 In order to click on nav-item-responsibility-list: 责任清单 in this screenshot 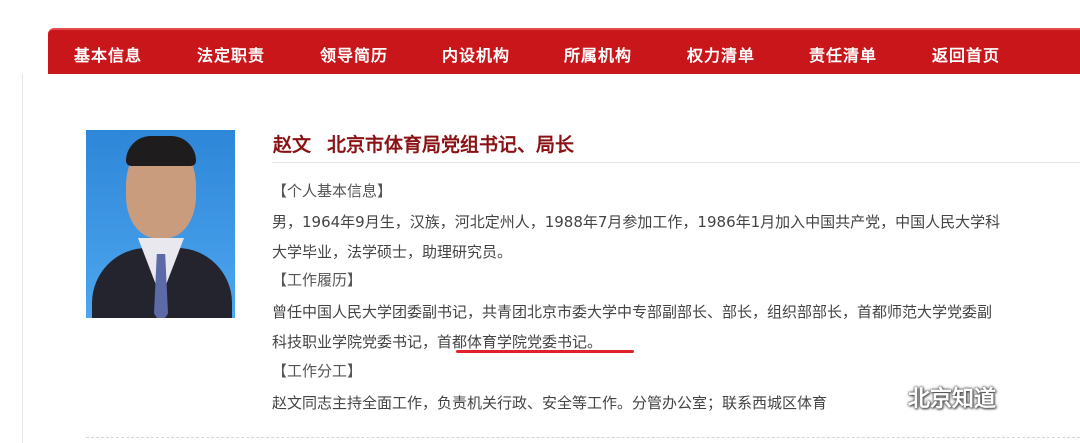, I will do `click(843, 54)`.